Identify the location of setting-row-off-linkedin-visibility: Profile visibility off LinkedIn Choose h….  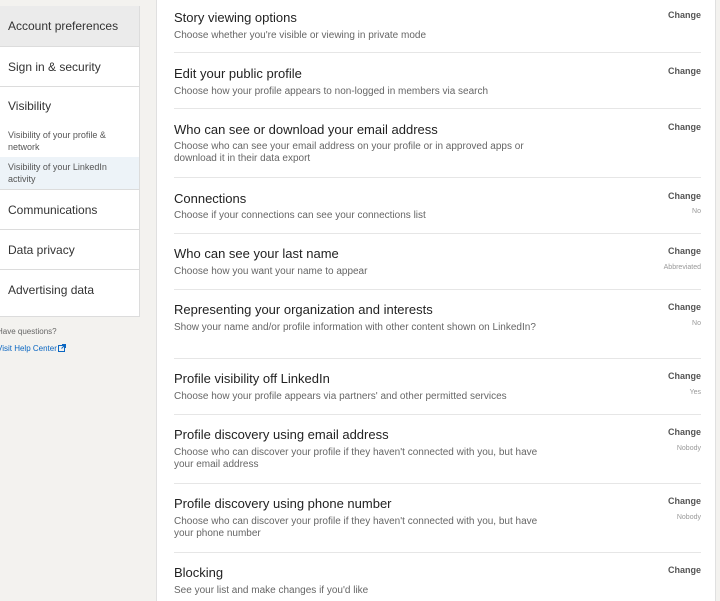
(437, 386).